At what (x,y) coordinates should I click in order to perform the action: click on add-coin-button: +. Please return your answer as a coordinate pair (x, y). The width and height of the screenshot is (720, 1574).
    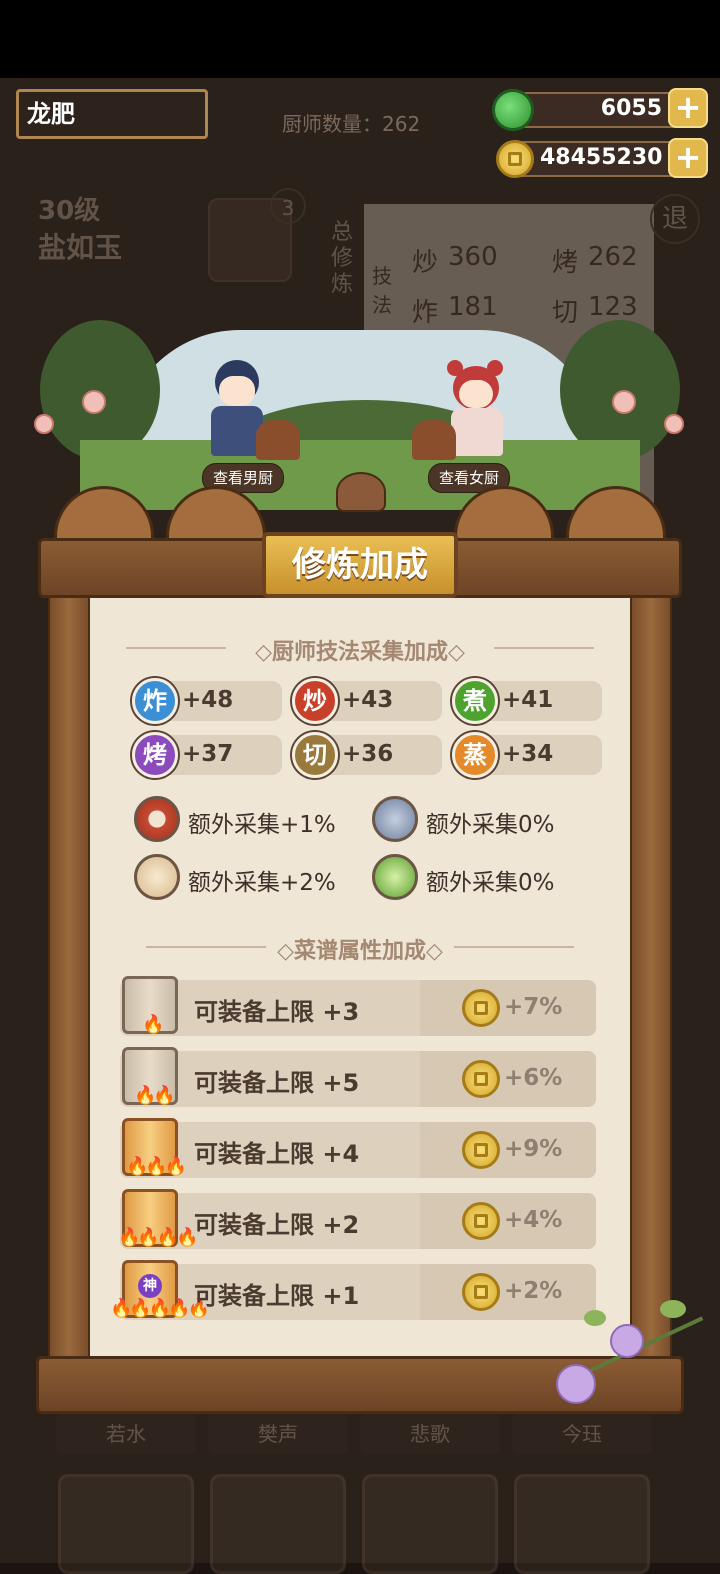
    Looking at the image, I should click on (688, 158).